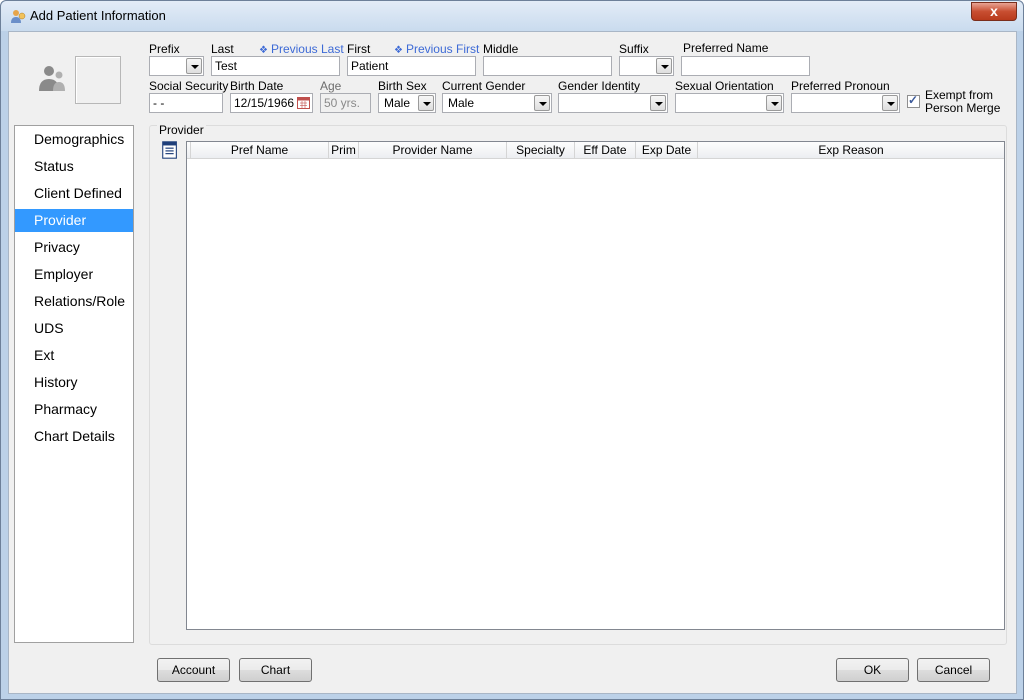 The image size is (1024, 700). I want to click on nav-item-provider: Provider, so click(74, 220).